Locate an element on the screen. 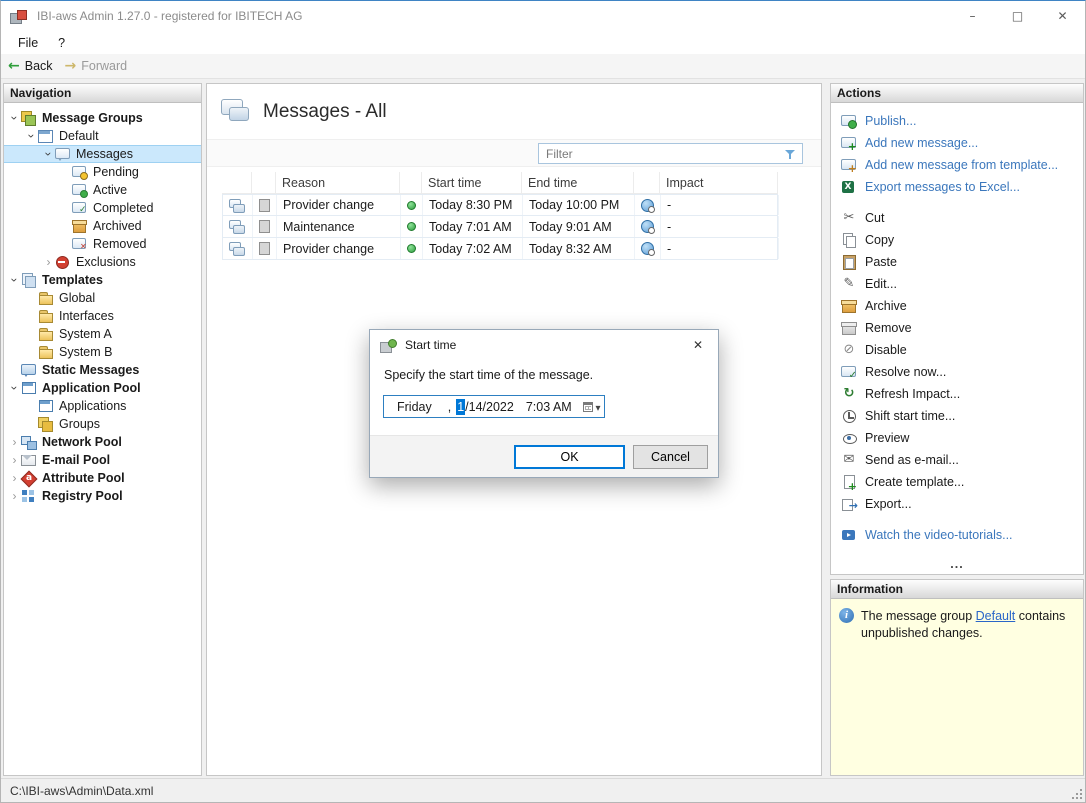 Image resolution: width=1086 pixels, height=803 pixels. back-label: Back is located at coordinates (38, 66).